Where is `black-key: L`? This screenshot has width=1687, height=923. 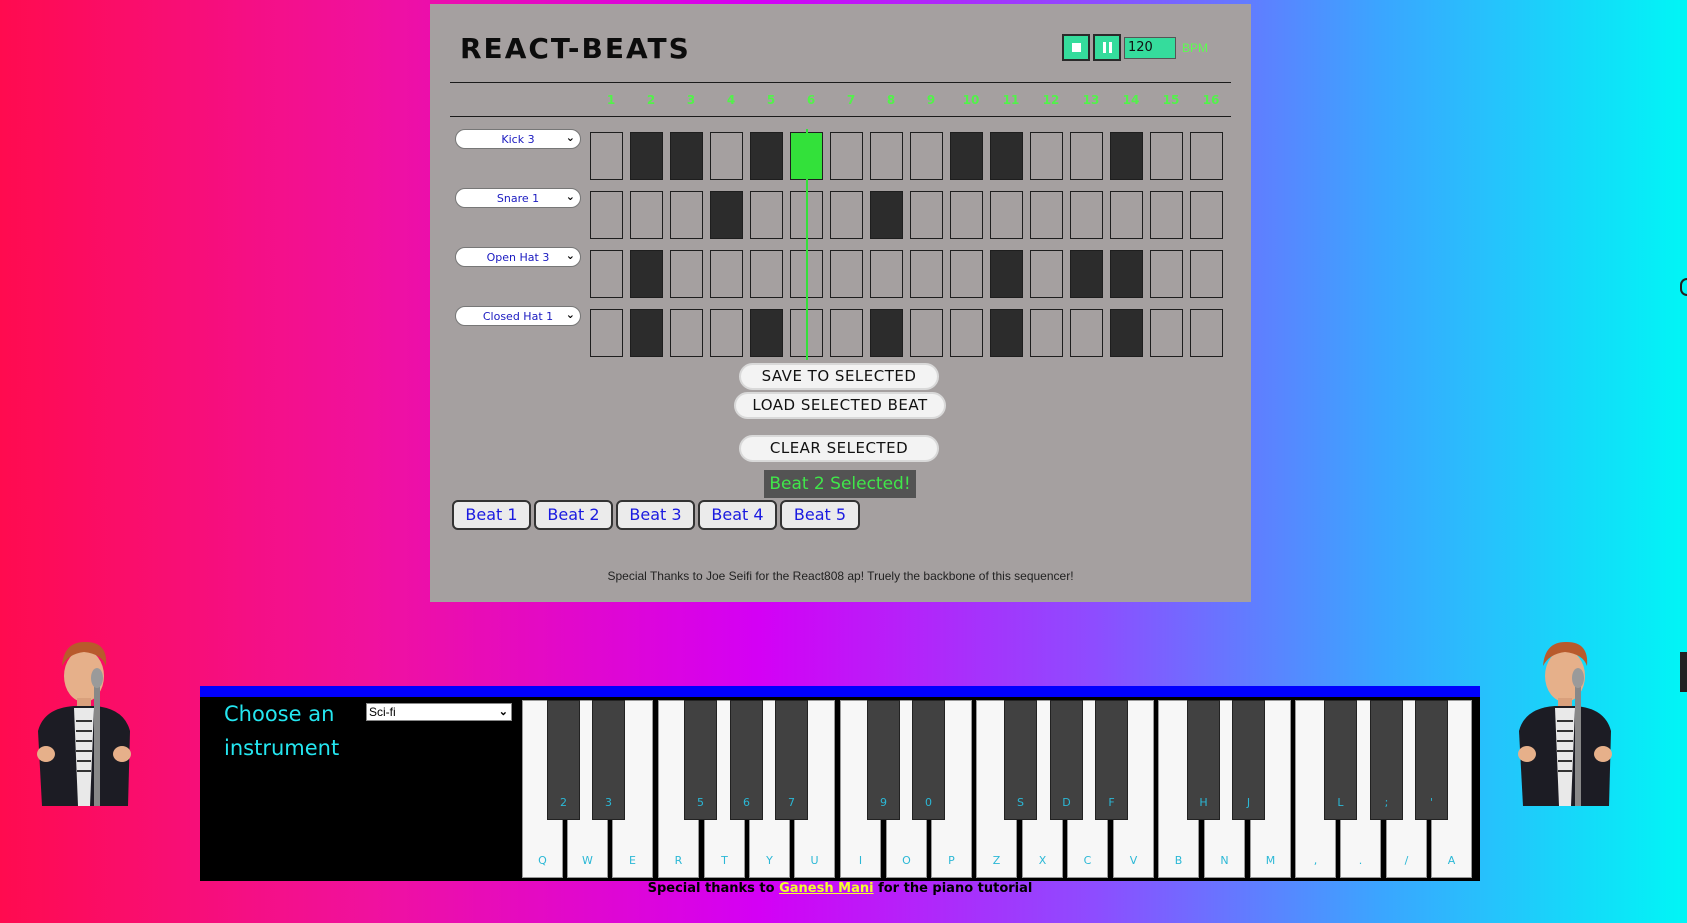 black-key: L is located at coordinates (1340, 760).